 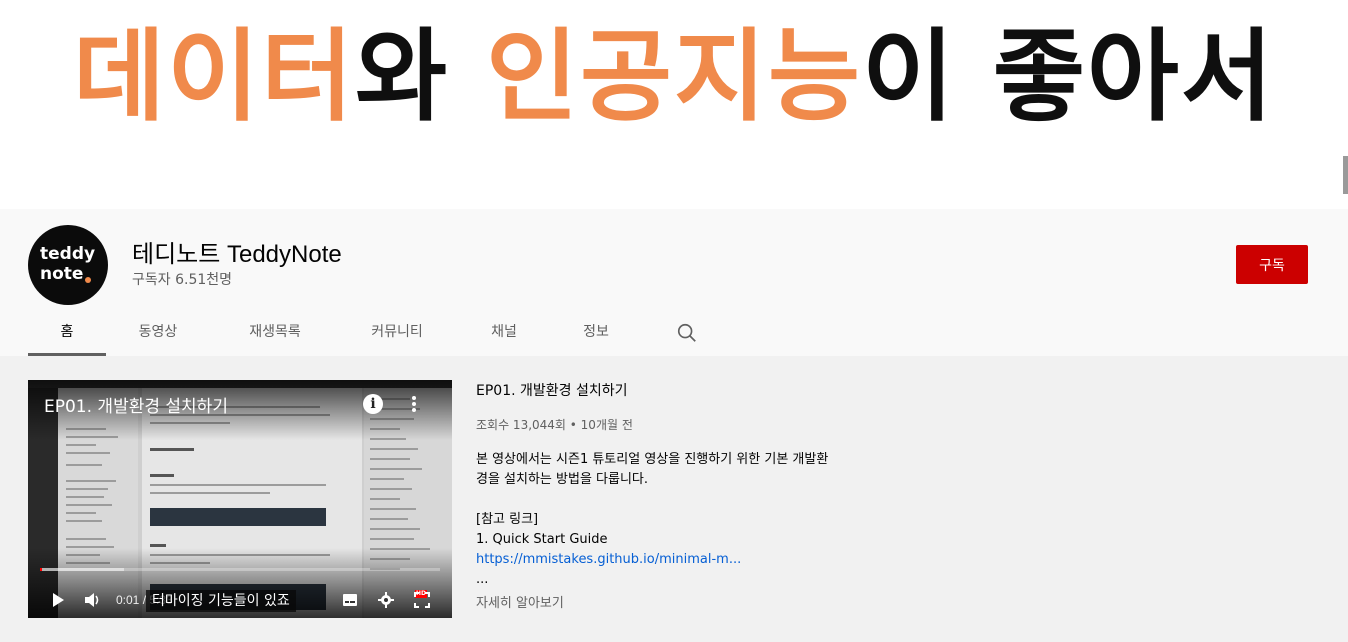 What do you see at coordinates (507, 519) in the screenshot?
I see `description-line: [참고 링크]` at bounding box center [507, 519].